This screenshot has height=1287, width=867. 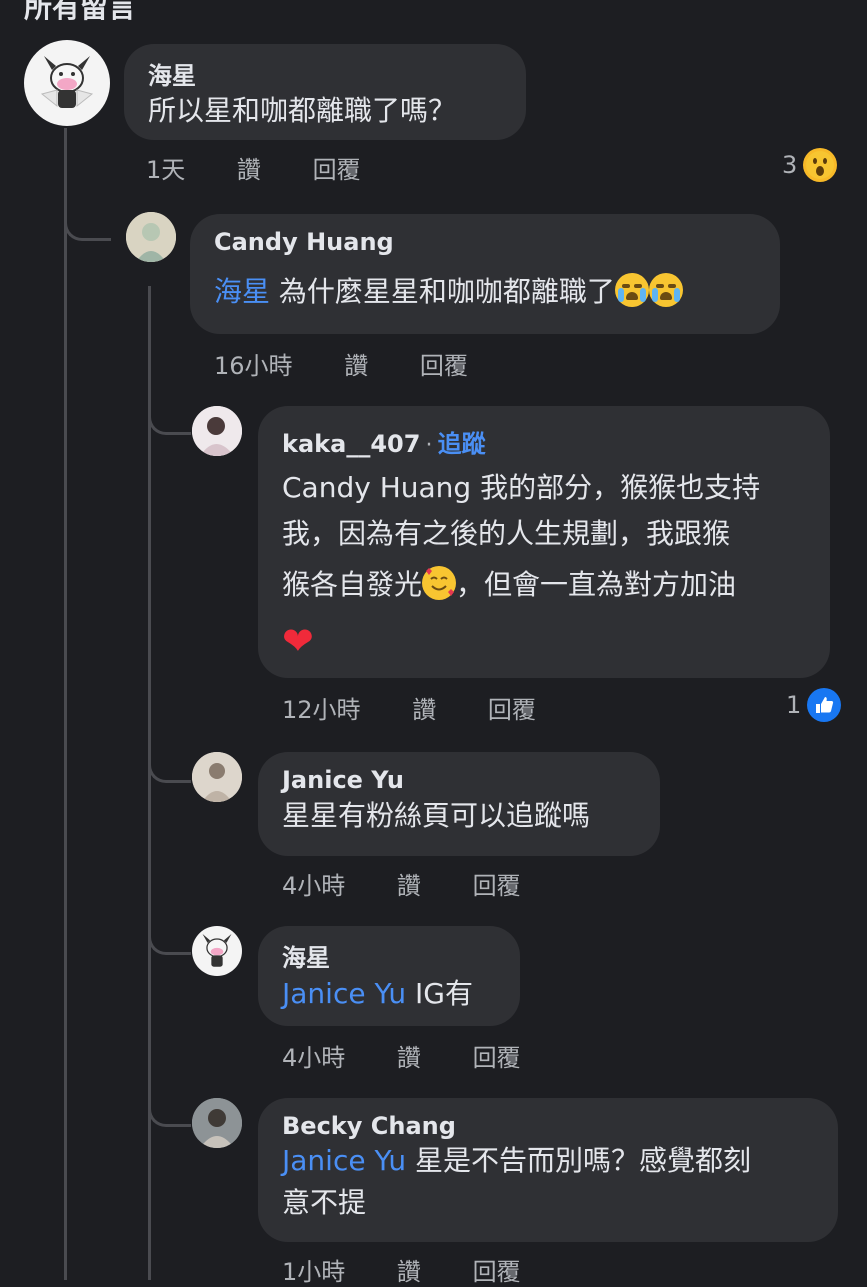 What do you see at coordinates (446, 291) in the screenshot?
I see `comment-body: 為什麼星星和咖咖都離職了` at bounding box center [446, 291].